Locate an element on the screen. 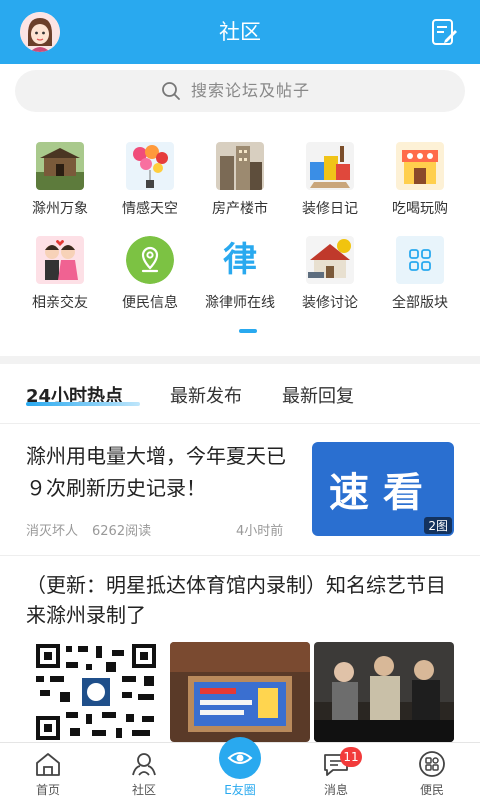 The width and height of the screenshot is (480, 800). nav-services: 便民 is located at coordinates (432, 771).